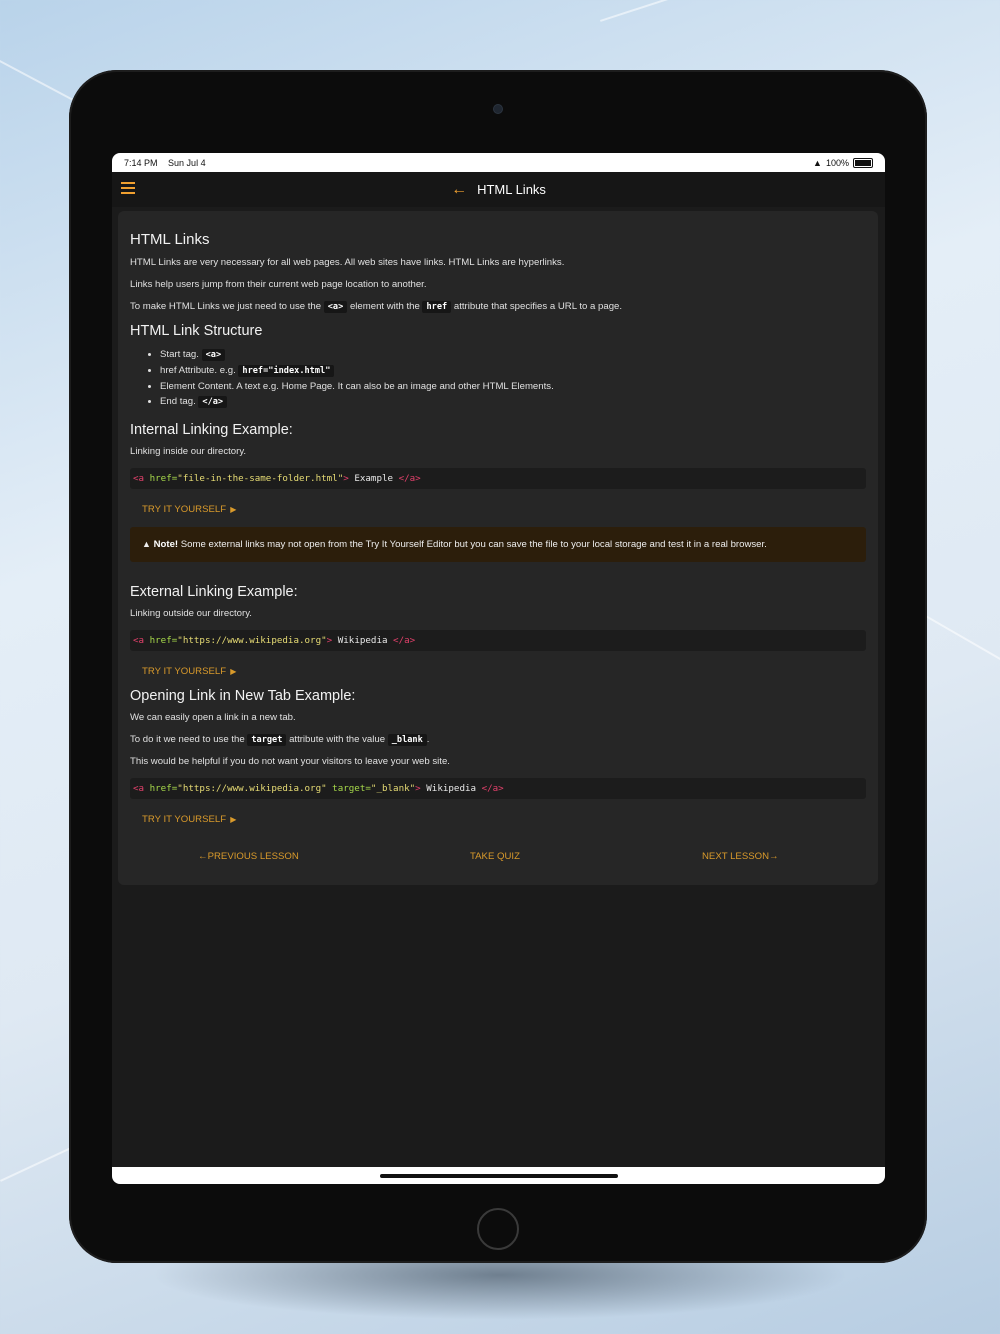  Describe the element at coordinates (498, 1229) in the screenshot. I see `home-button` at that location.